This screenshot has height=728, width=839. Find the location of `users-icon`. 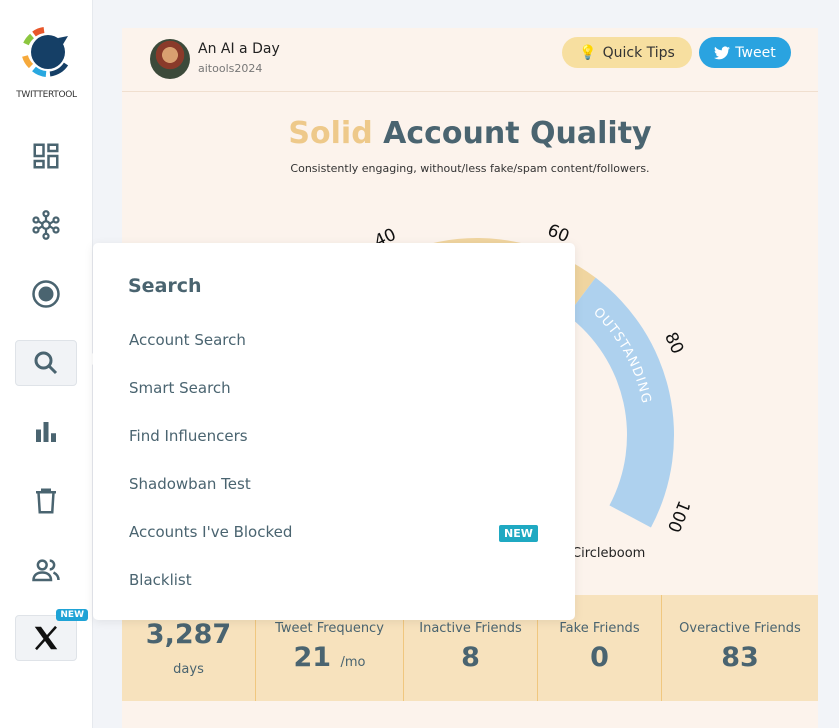

users-icon is located at coordinates (46, 570).